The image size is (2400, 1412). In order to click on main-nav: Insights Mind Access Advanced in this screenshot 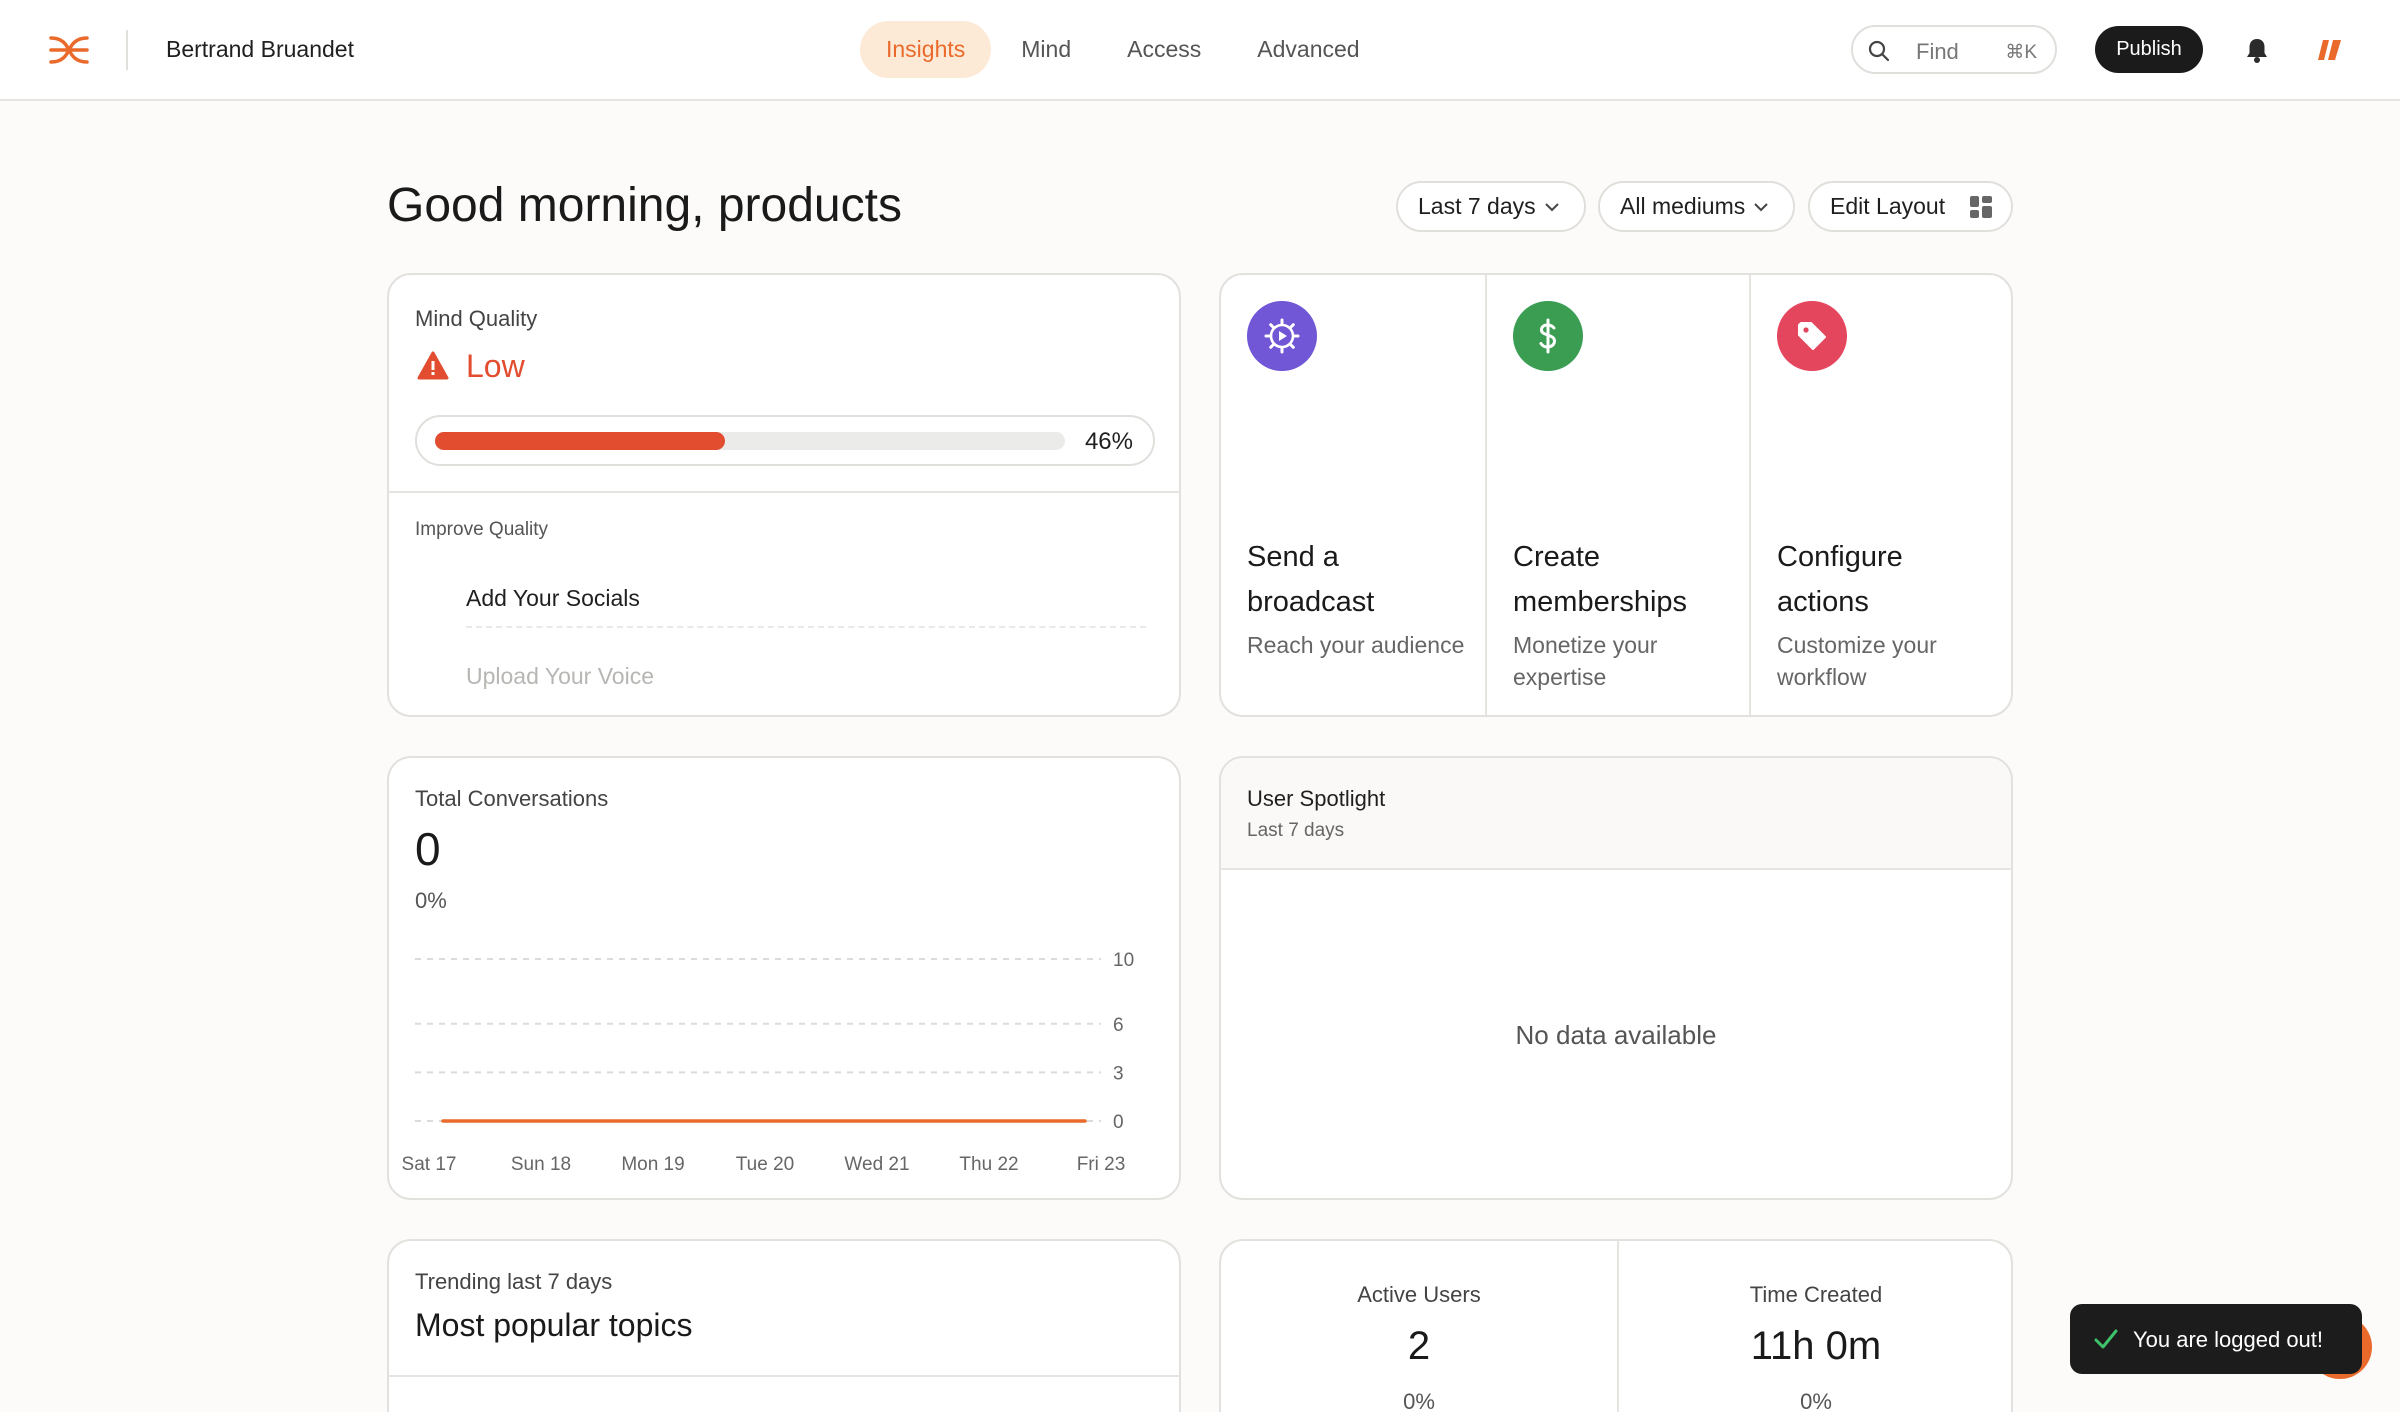, I will do `click(1125, 49)`.